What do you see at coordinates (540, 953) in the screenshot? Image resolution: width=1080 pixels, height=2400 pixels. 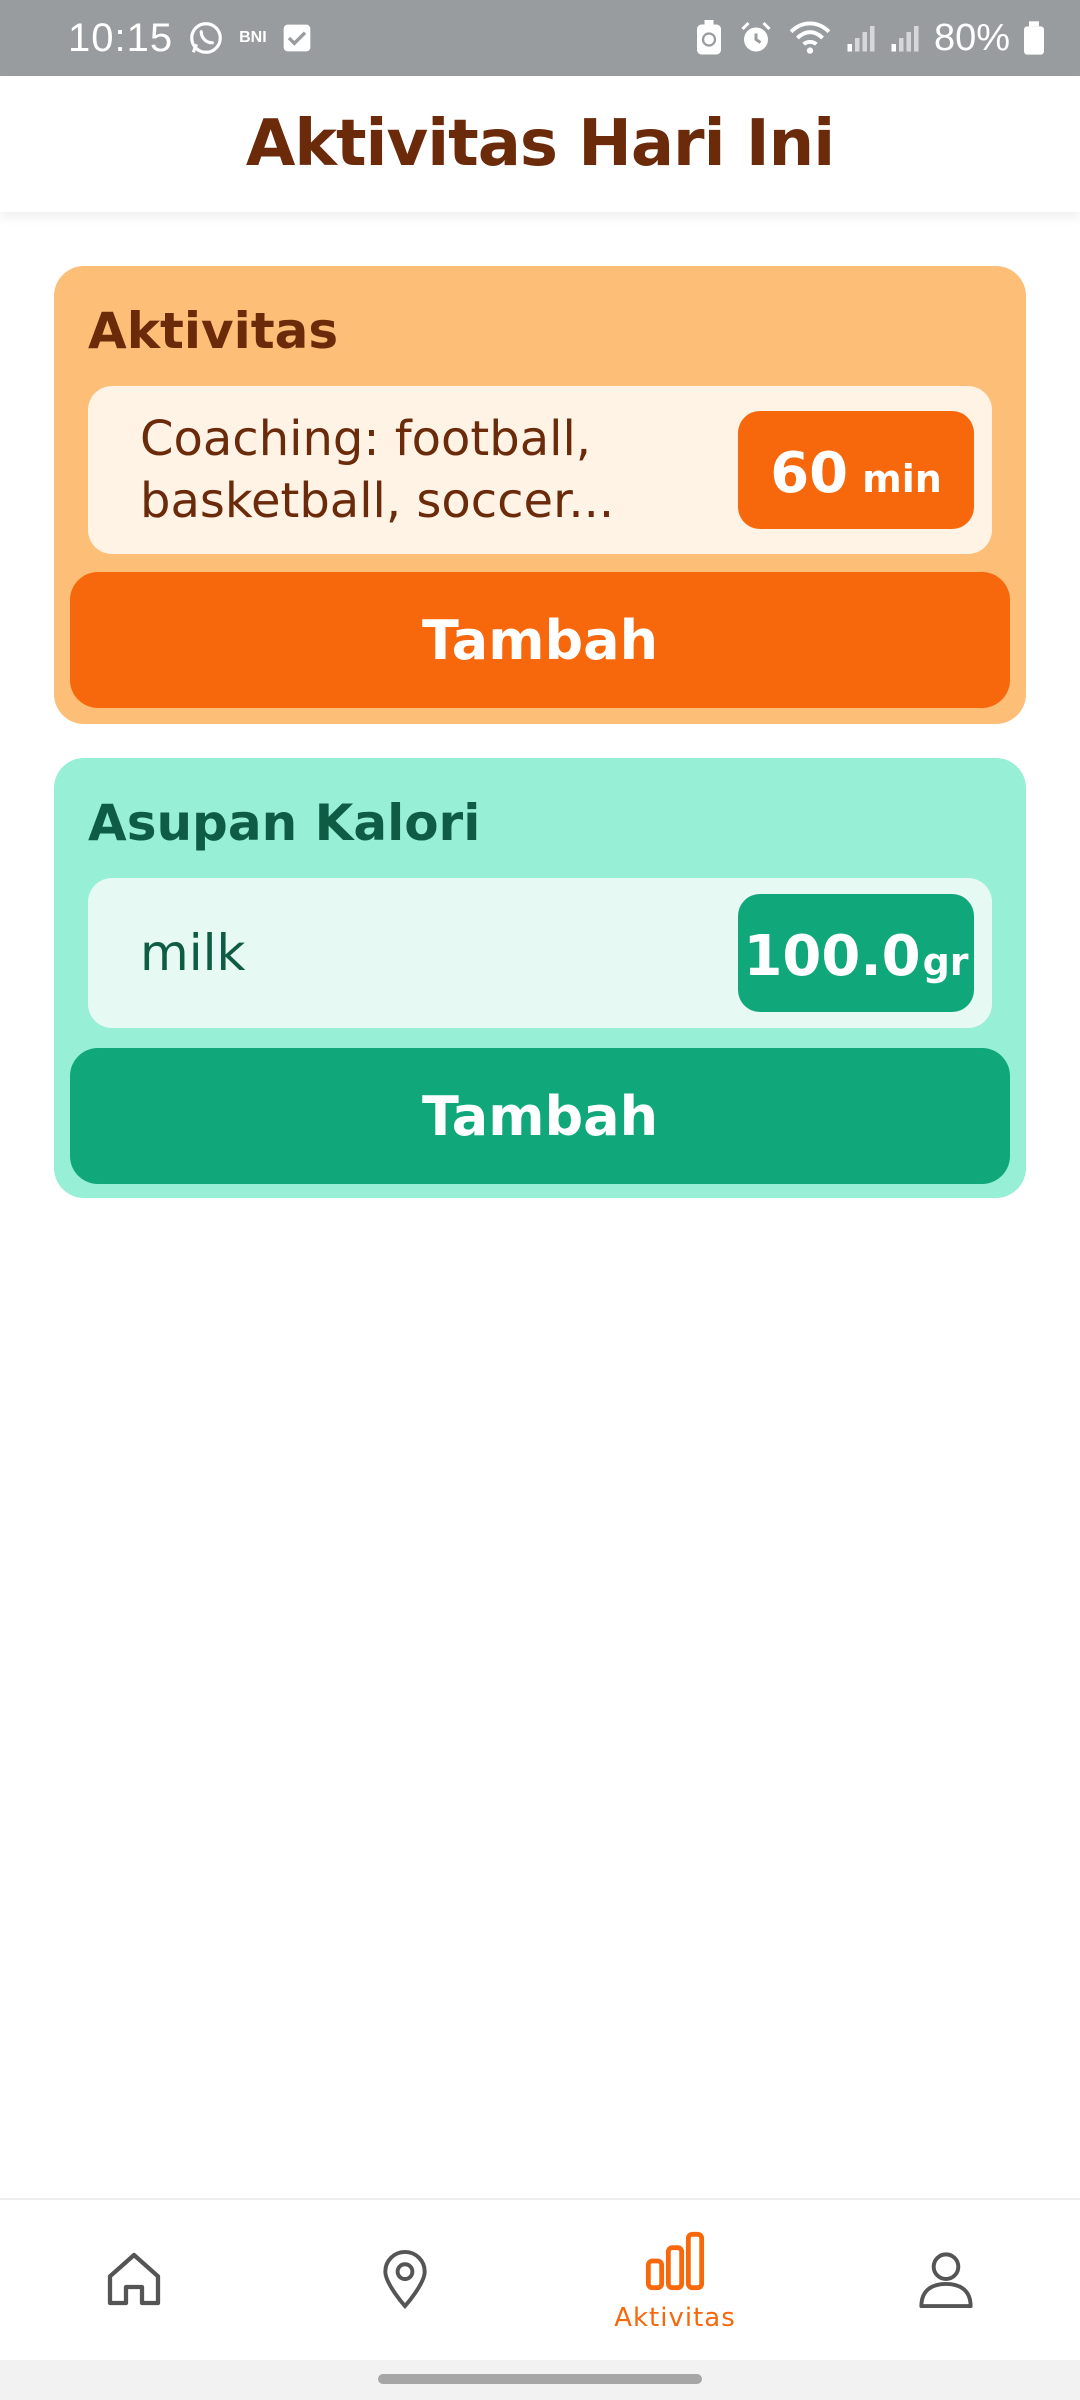 I see `calorie-entry: milk 100.0 gr` at bounding box center [540, 953].